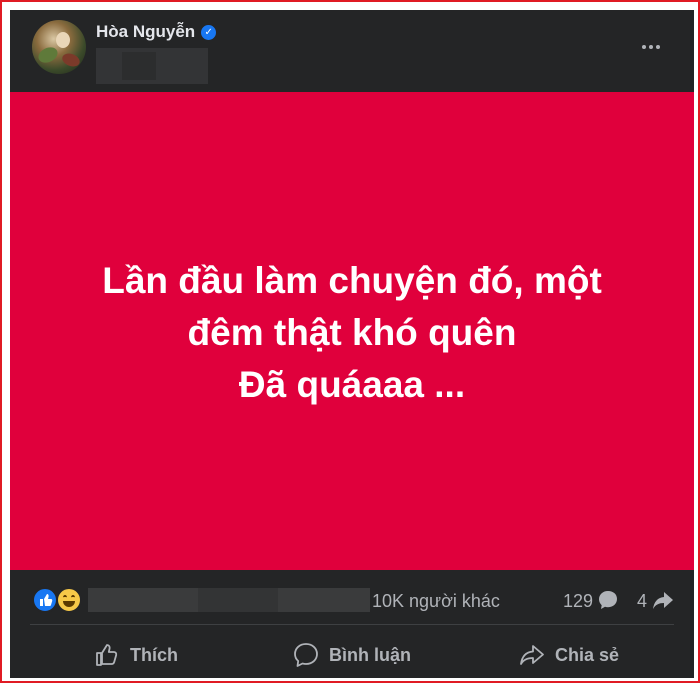 The height and width of the screenshot is (683, 700). What do you see at coordinates (306, 655) in the screenshot?
I see `comment-icon` at bounding box center [306, 655].